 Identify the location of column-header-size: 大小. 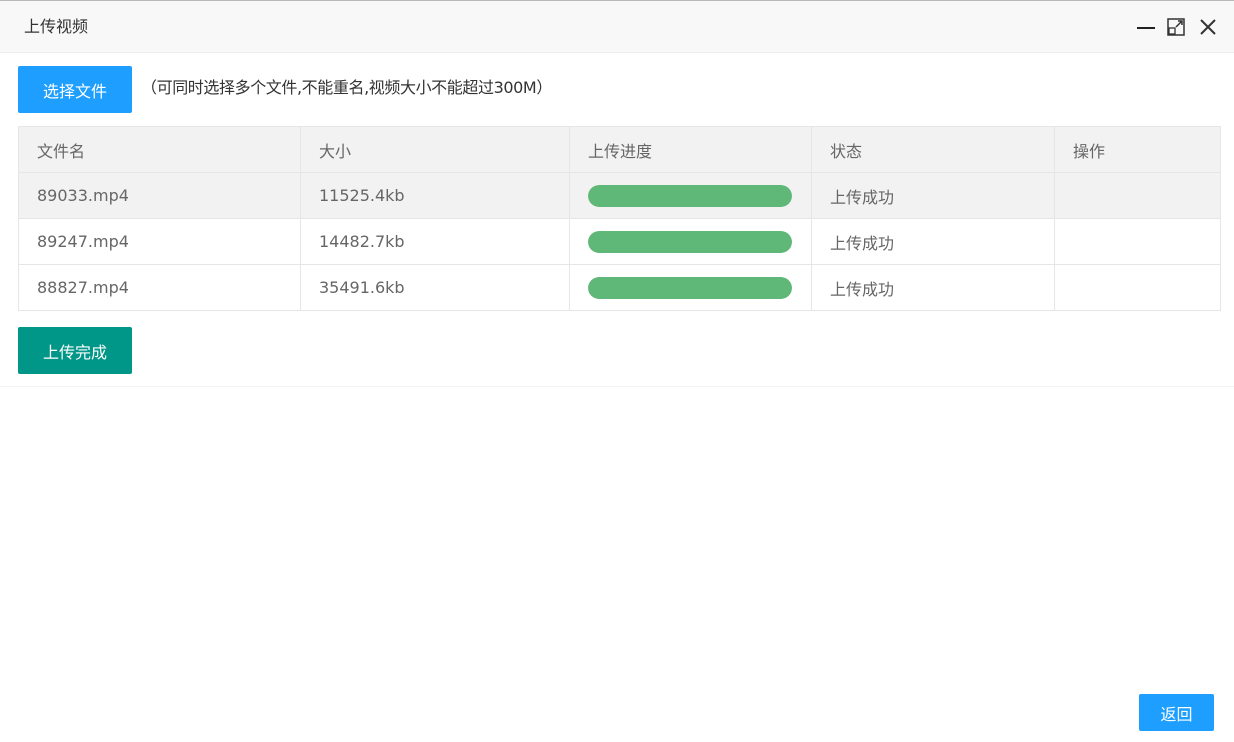
(435, 149).